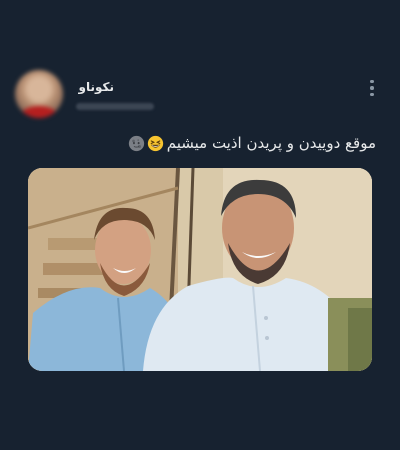 Image resolution: width=400 pixels, height=450 pixels. What do you see at coordinates (155, 143) in the screenshot?
I see `grinning-squinting-face-icon` at bounding box center [155, 143].